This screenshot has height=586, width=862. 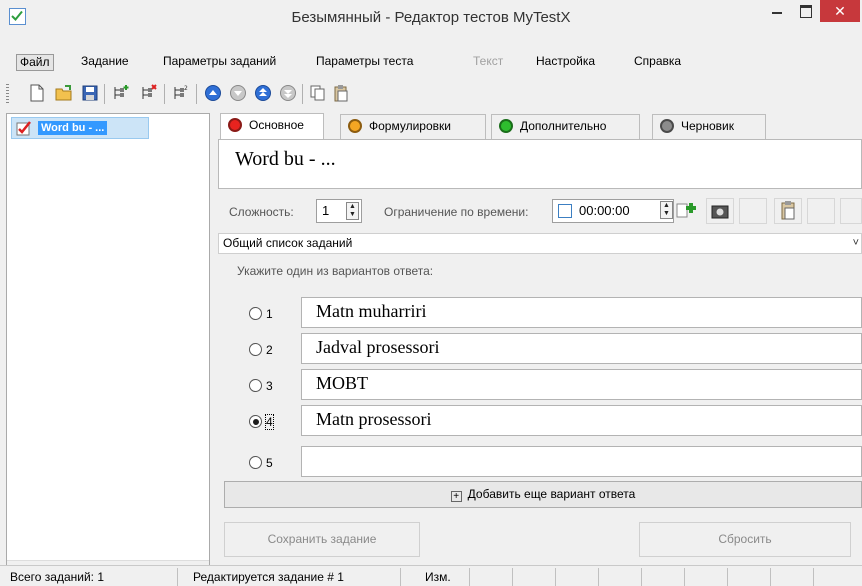 I want to click on paste-icon, so click(x=341, y=93).